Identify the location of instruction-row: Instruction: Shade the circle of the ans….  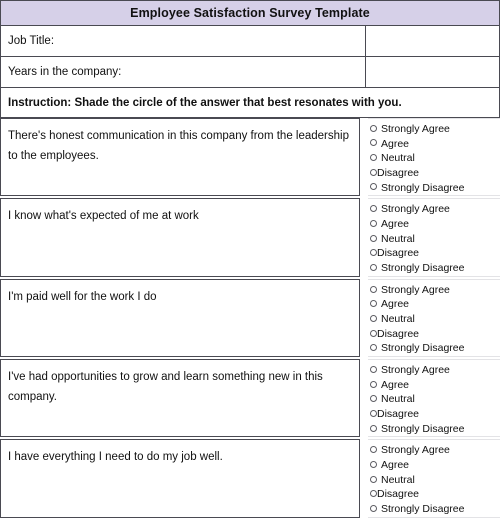
(250, 103).